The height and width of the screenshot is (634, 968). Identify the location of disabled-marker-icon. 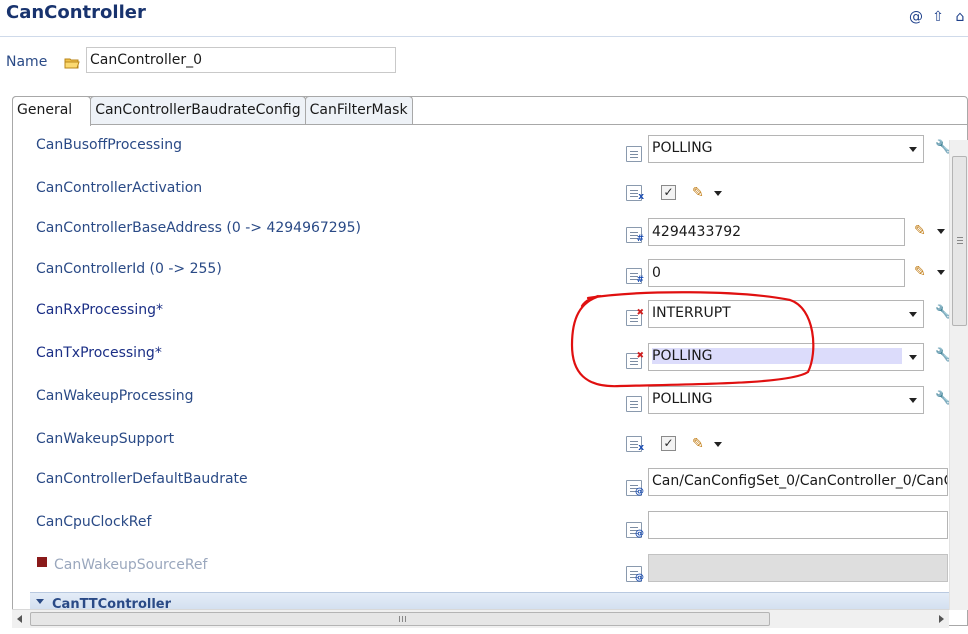
(42, 562).